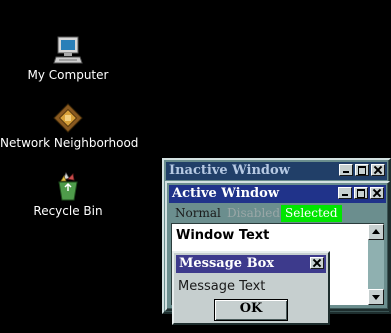 This screenshot has height=333, width=391. What do you see at coordinates (68, 186) in the screenshot?
I see `recycle-bin-icon` at bounding box center [68, 186].